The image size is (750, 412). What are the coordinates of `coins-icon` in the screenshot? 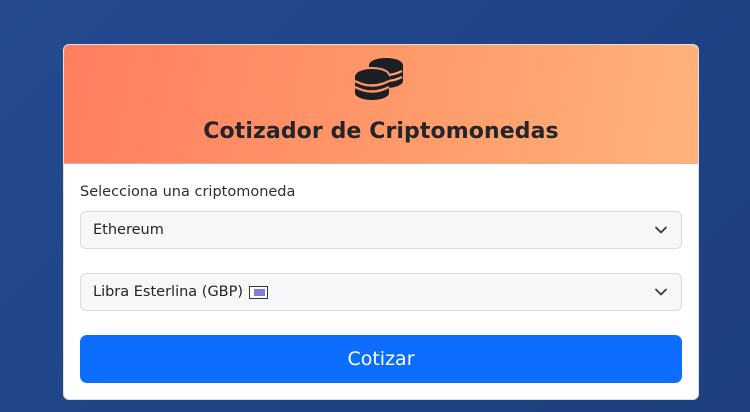 It's located at (378, 79).